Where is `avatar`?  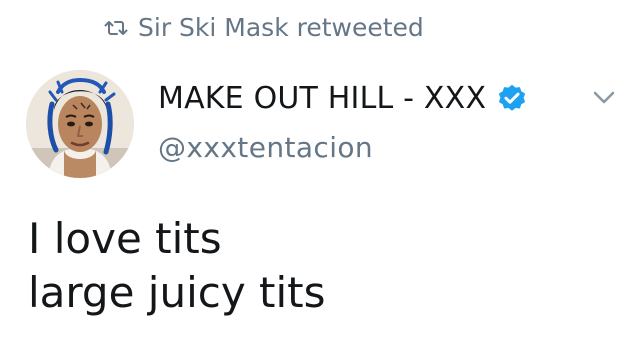 avatar is located at coordinates (80, 124).